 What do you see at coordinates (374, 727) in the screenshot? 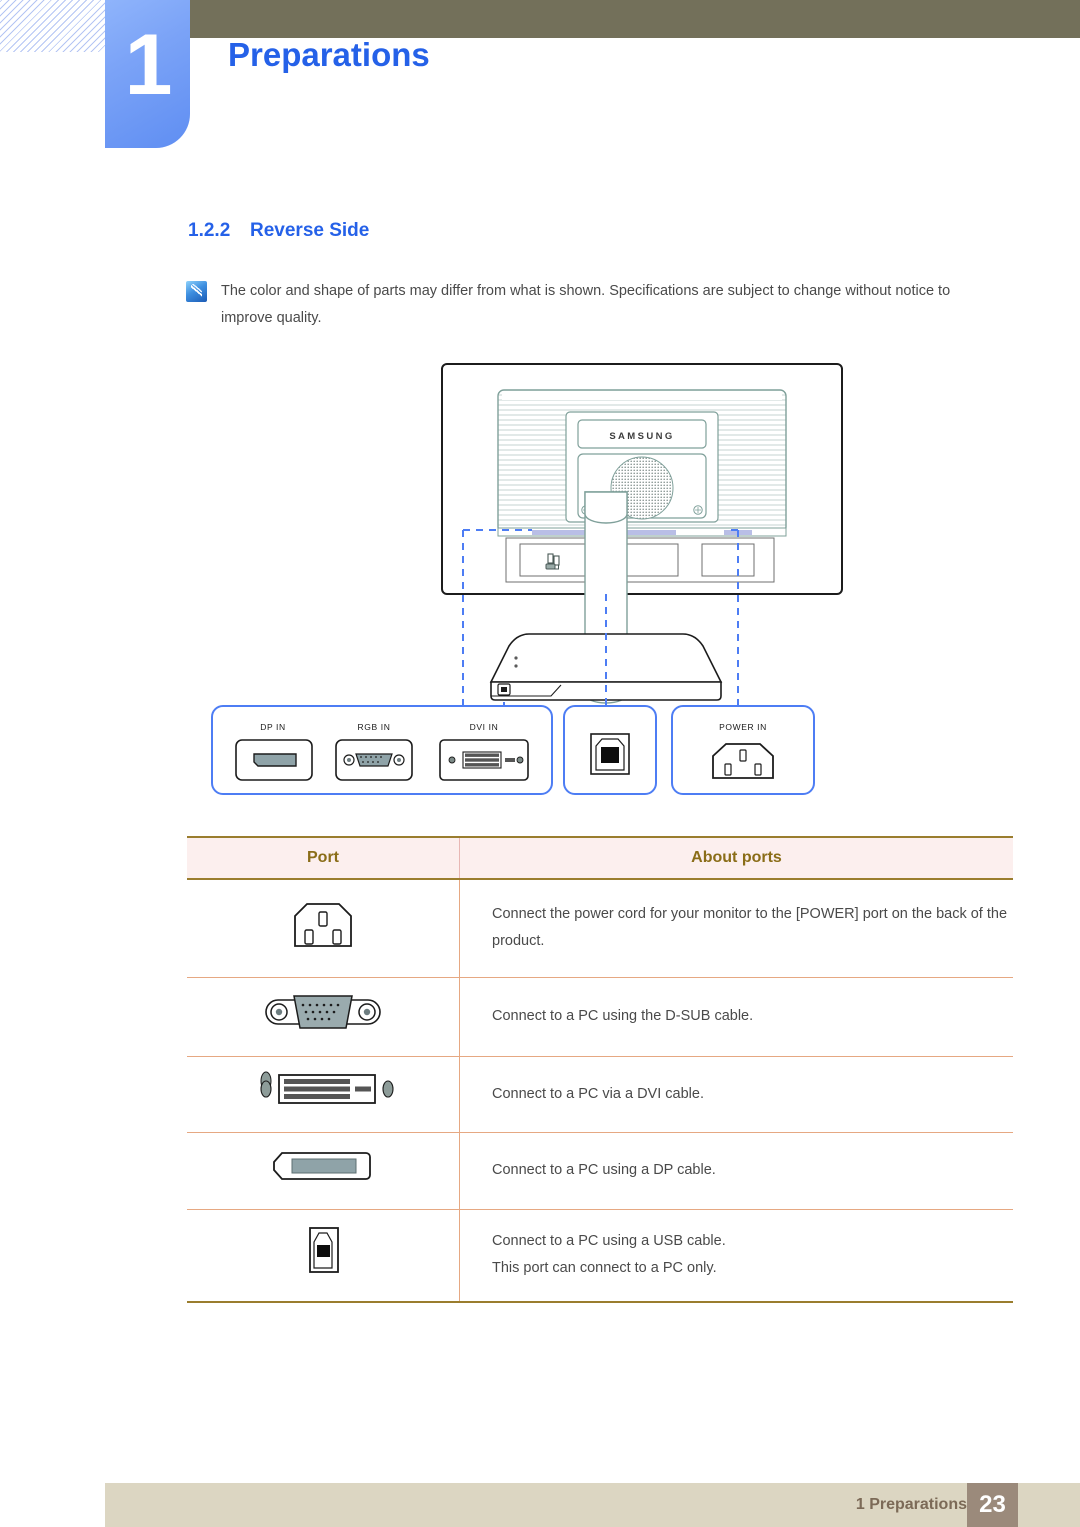
I see `callout-label-rgb-in: RGB IN` at bounding box center [374, 727].